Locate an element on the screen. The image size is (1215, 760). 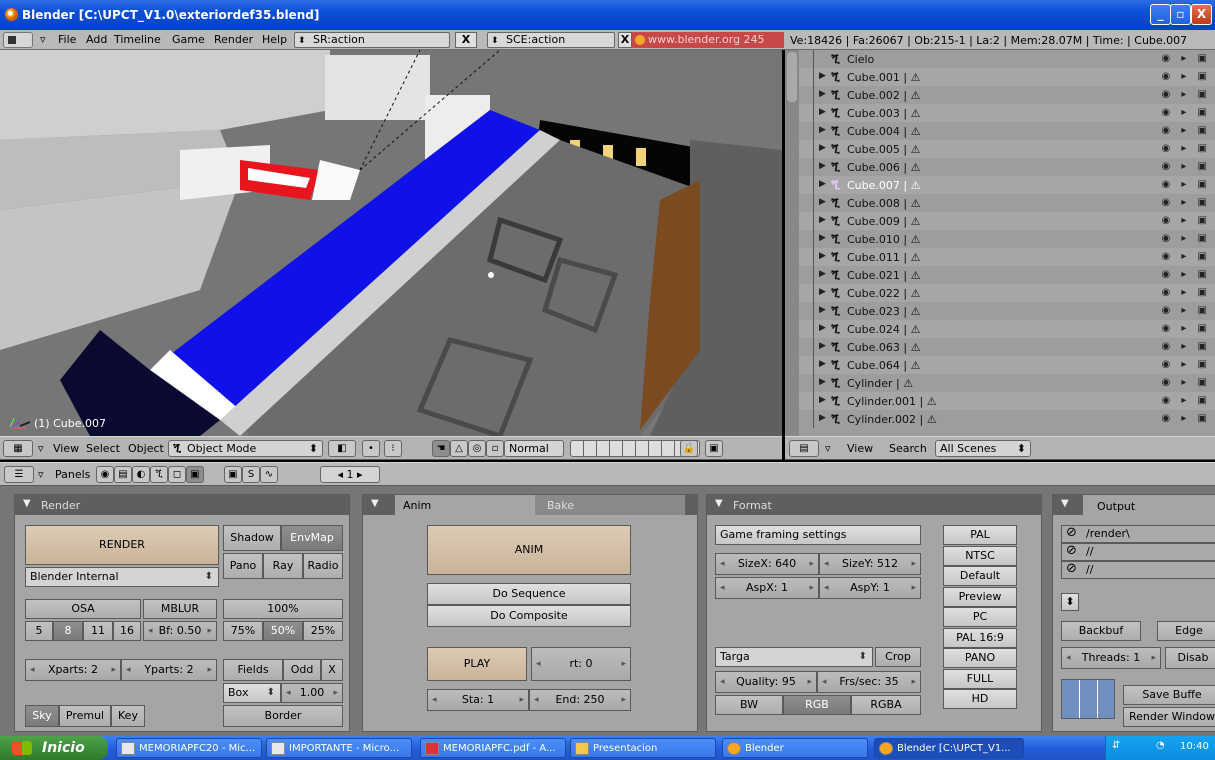
output-panel-title: ▼ Output is located at coordinates (1134, 505).